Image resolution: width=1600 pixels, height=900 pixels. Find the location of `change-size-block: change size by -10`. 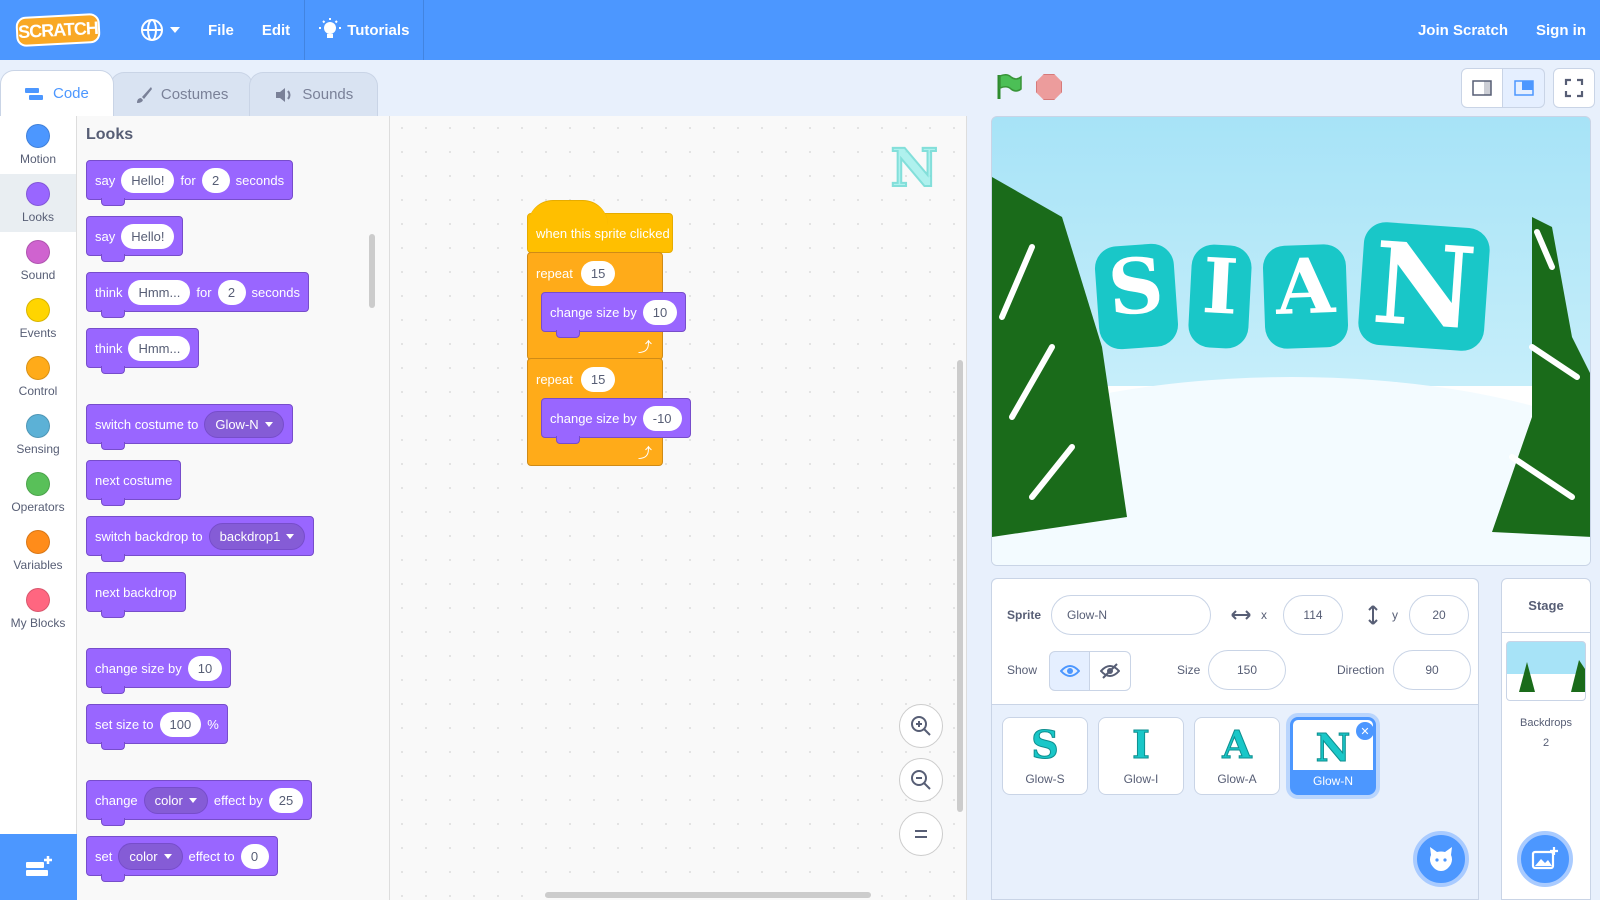

change-size-block: change size by -10 is located at coordinates (616, 421).